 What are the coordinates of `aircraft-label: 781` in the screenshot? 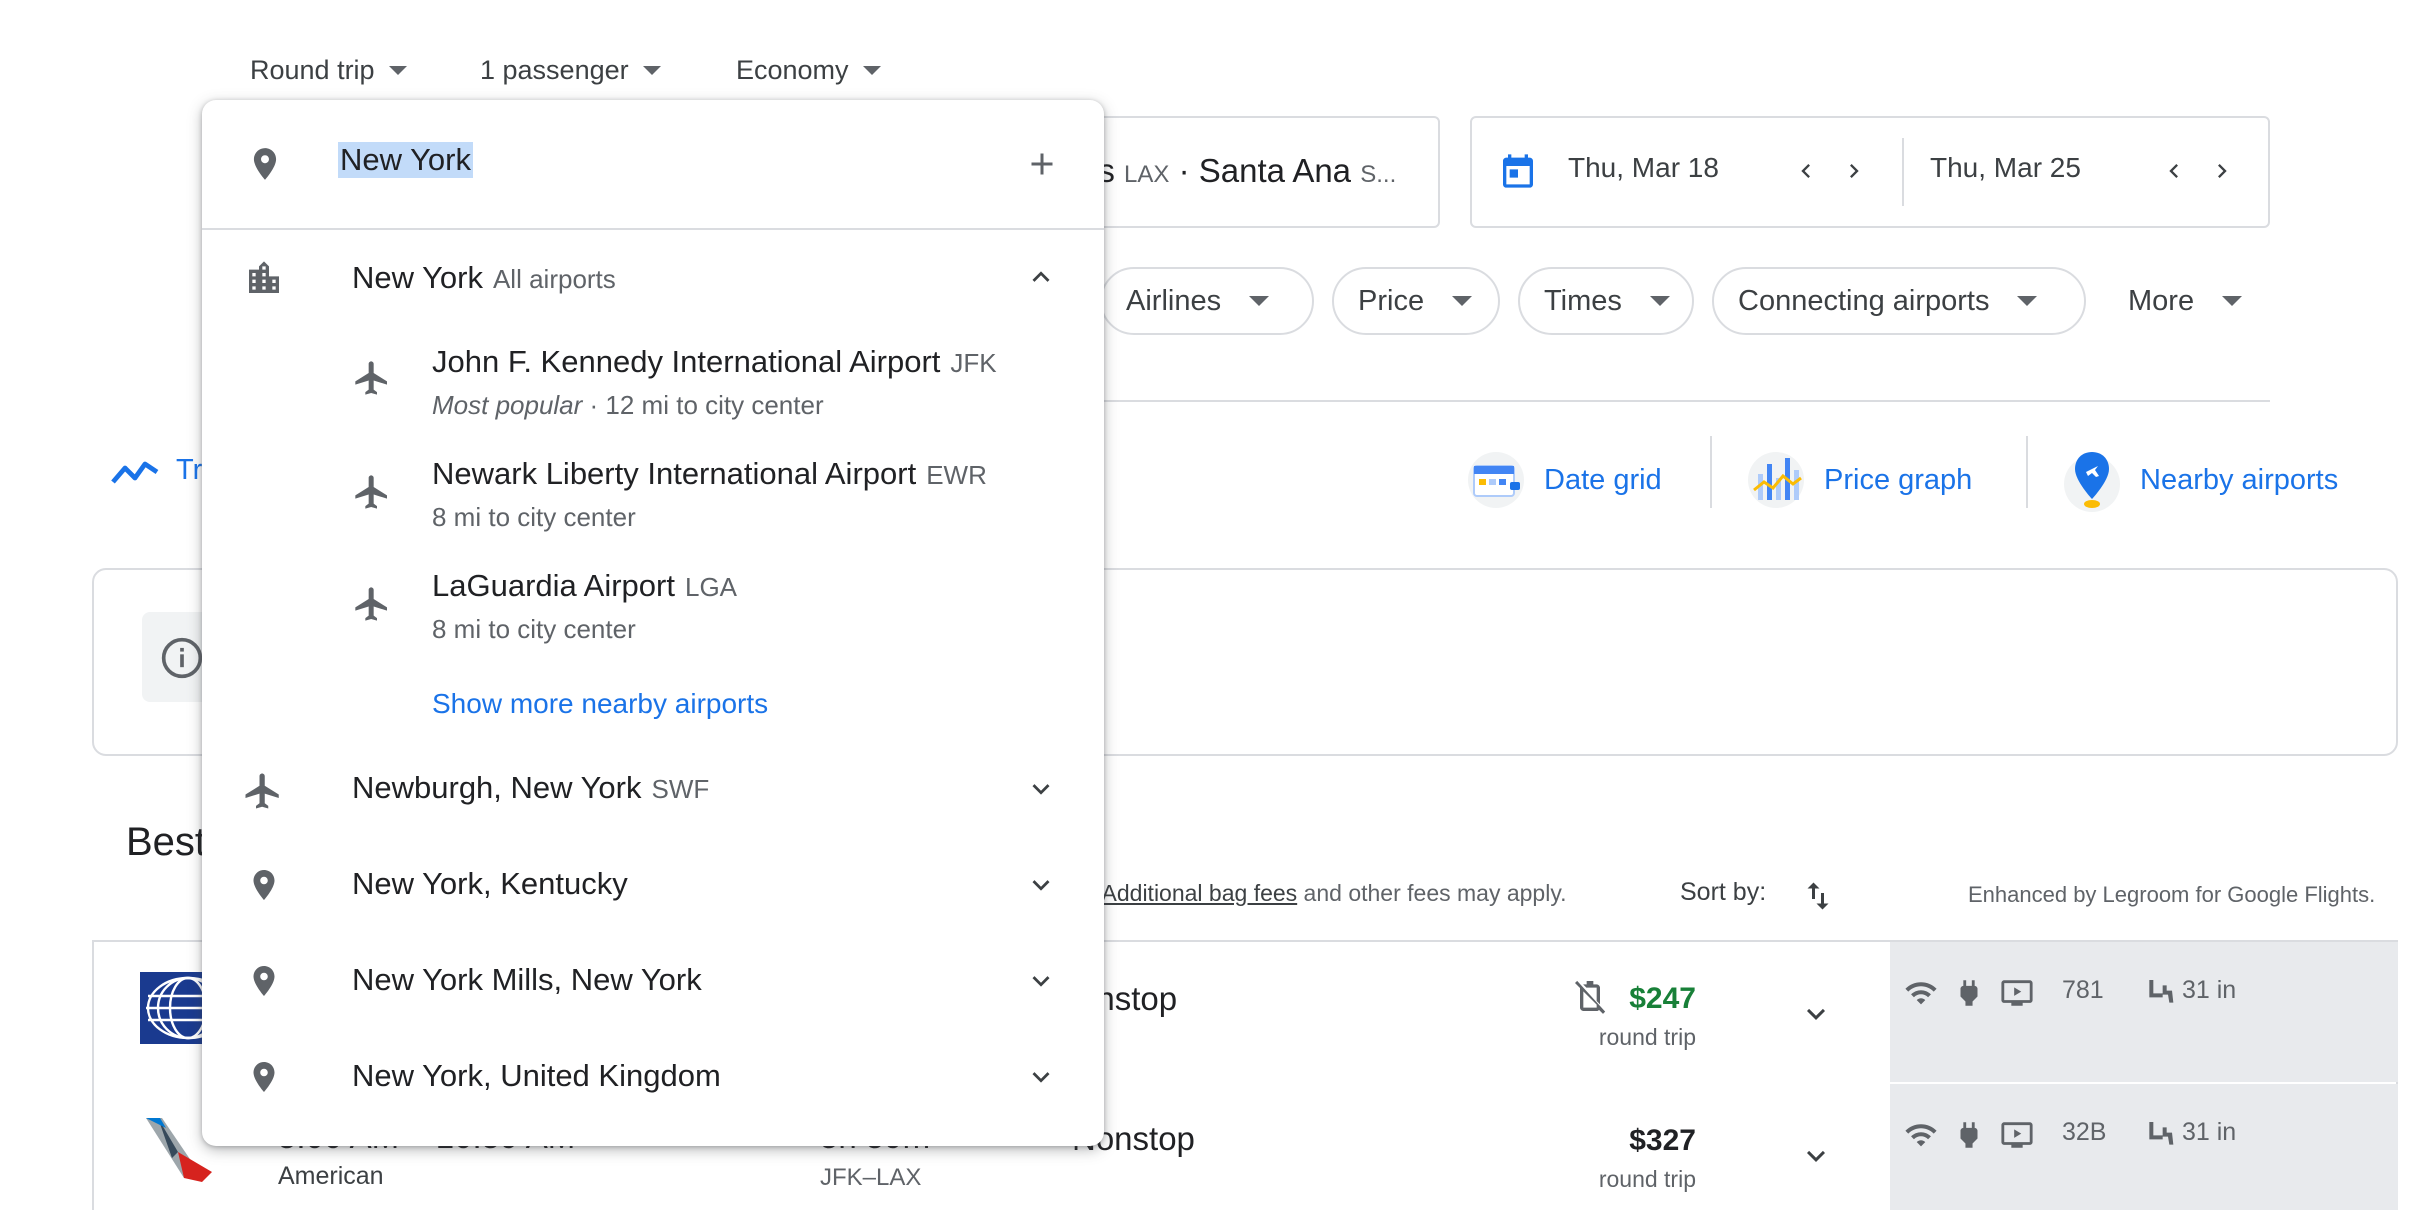 It's located at (2083, 990).